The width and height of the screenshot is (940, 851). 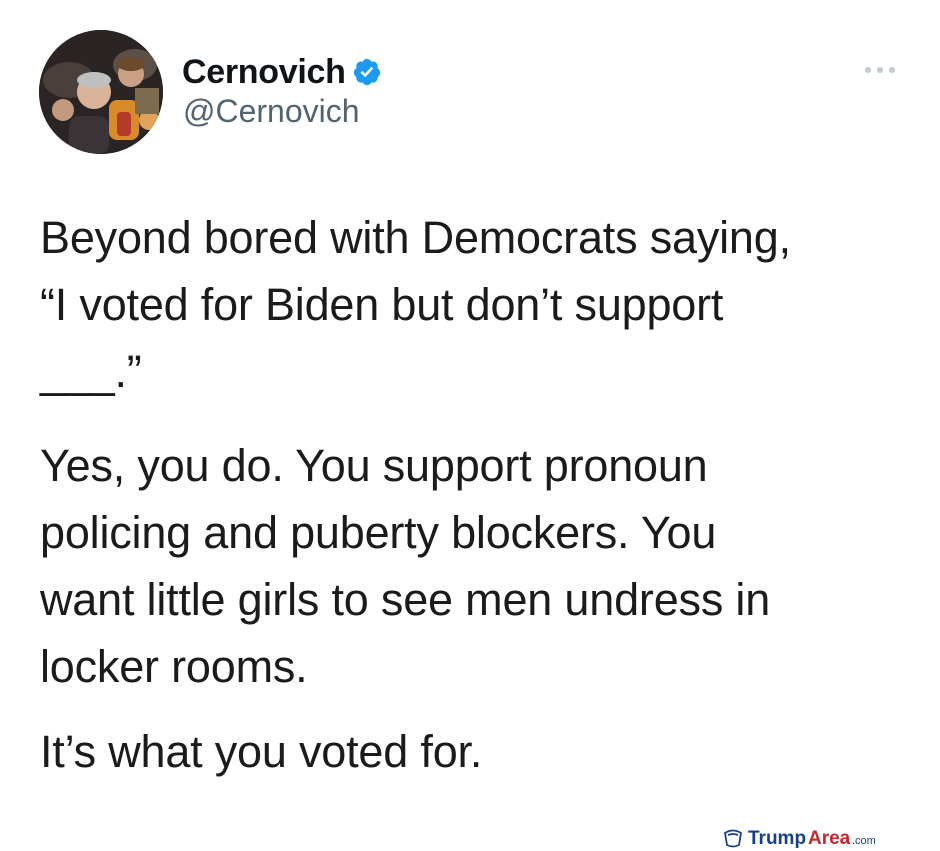 What do you see at coordinates (777, 838) in the screenshot?
I see `svg-text: Trump` at bounding box center [777, 838].